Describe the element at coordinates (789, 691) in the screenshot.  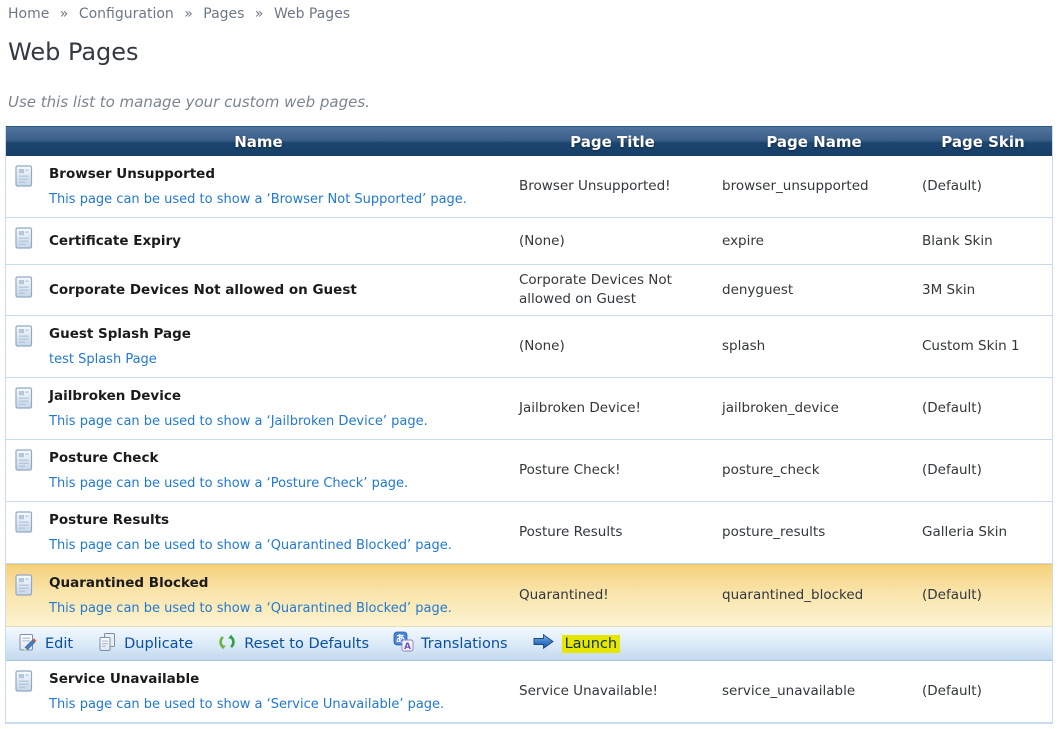
I see `page-name-cell: service_unavailable` at that location.